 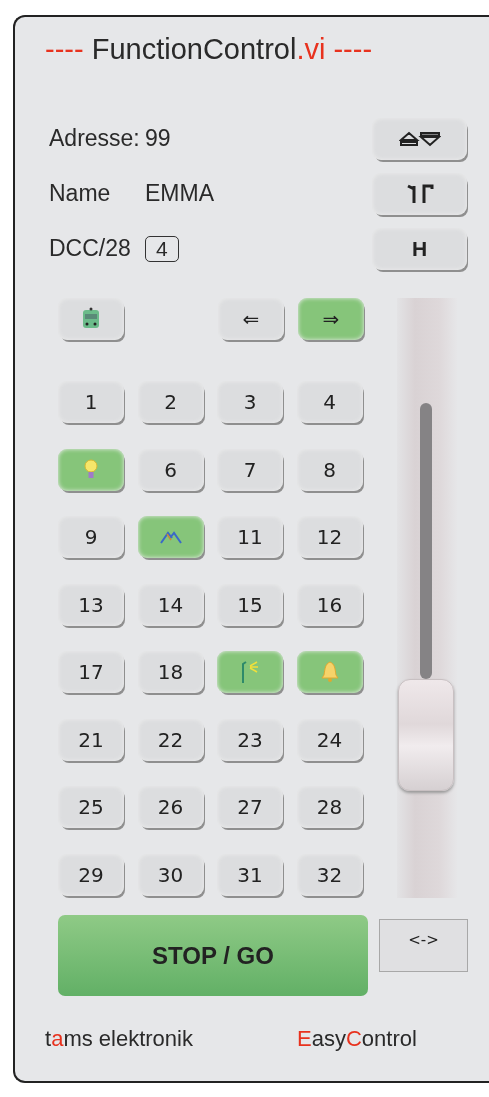 What do you see at coordinates (250, 469) in the screenshot?
I see `function-button: 7` at bounding box center [250, 469].